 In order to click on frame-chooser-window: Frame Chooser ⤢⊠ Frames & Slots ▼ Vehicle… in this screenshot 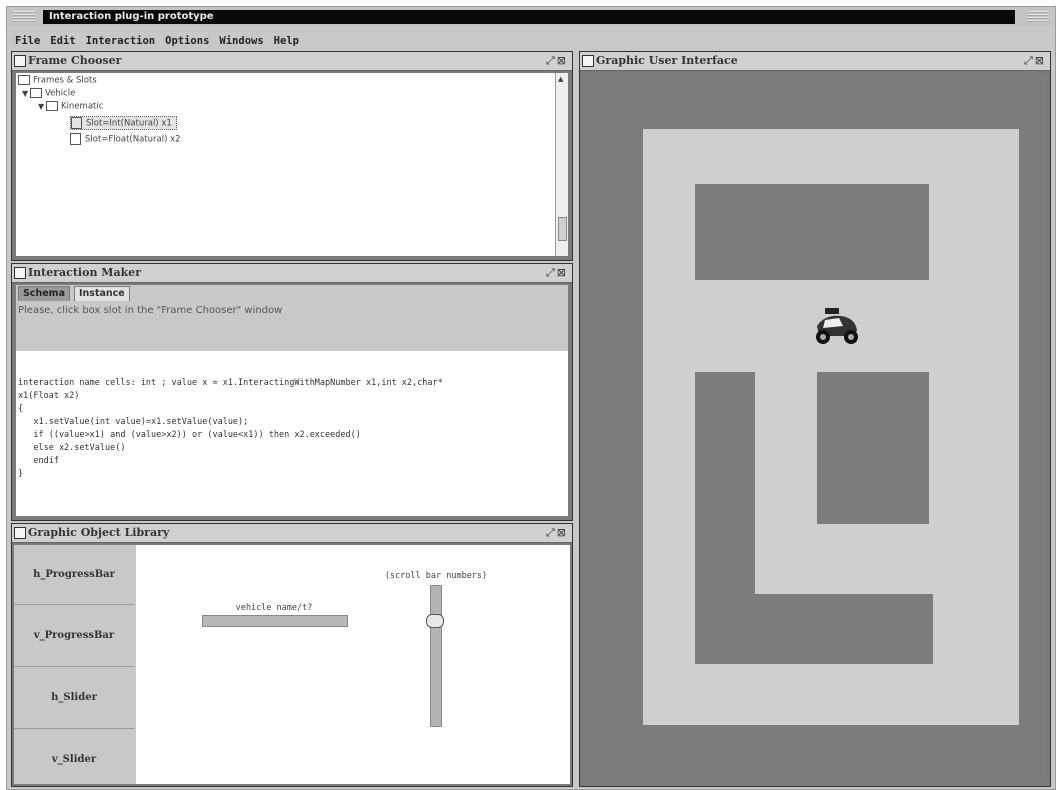, I will do `click(292, 156)`.